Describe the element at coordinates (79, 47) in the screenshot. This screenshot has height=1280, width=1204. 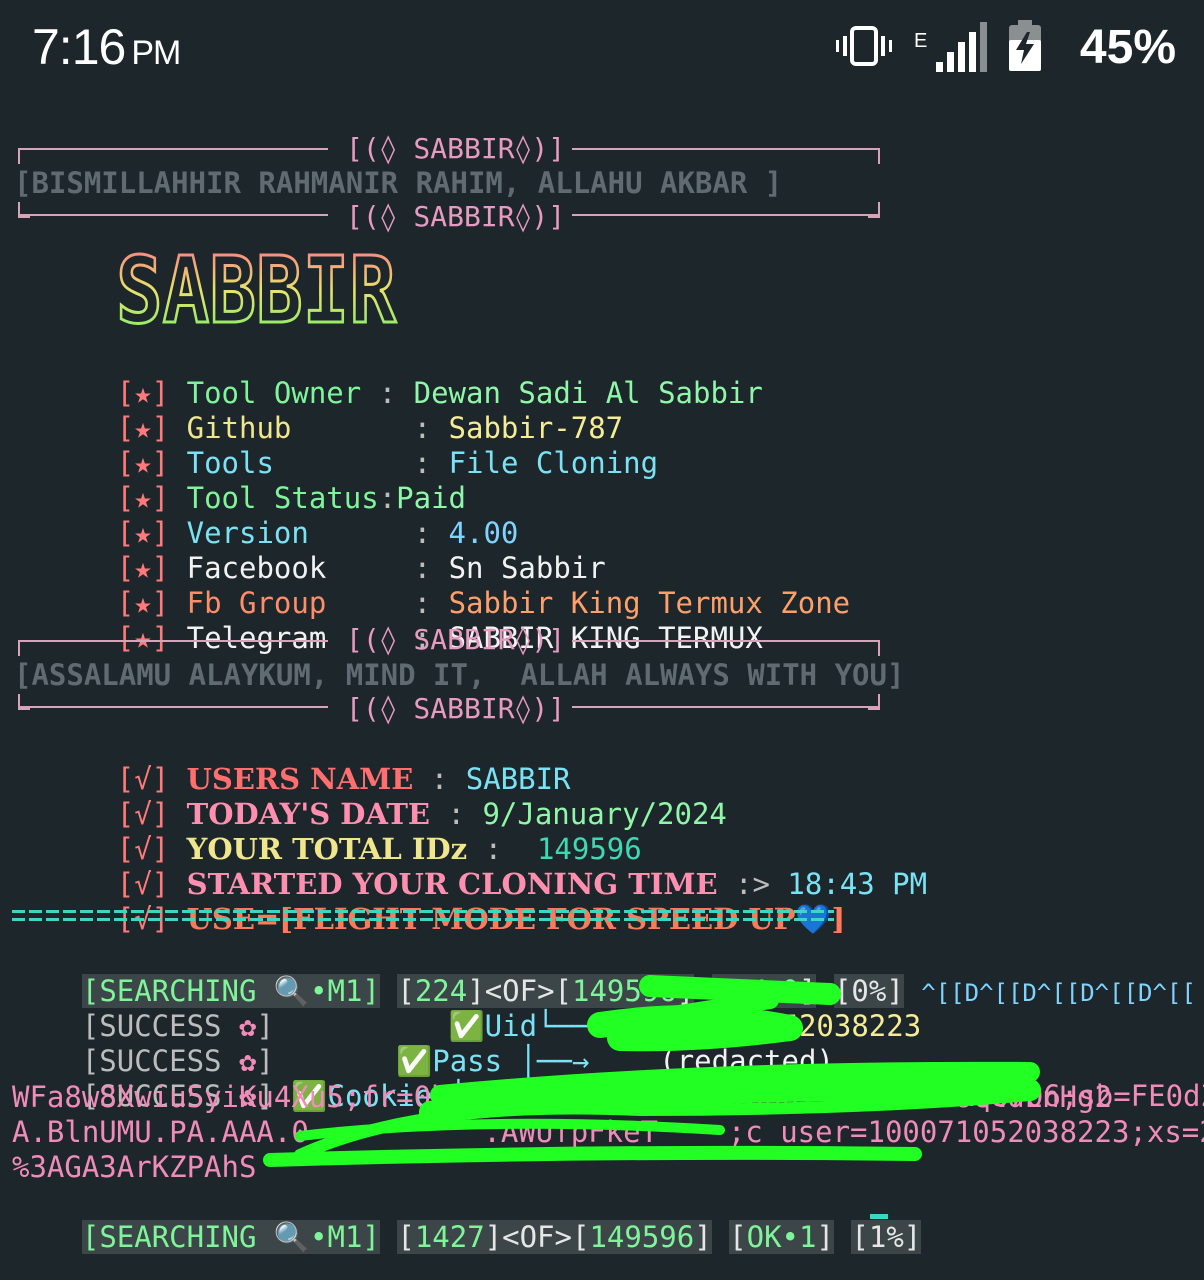
I see `clock-time: 7:16` at that location.